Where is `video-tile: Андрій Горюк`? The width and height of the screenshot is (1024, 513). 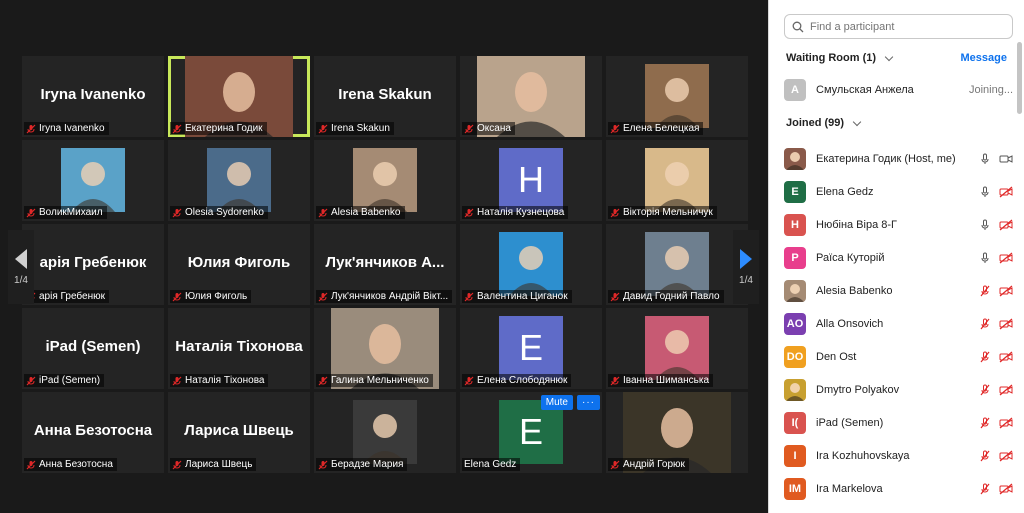
video-tile: Андрій Горюк is located at coordinates (677, 432).